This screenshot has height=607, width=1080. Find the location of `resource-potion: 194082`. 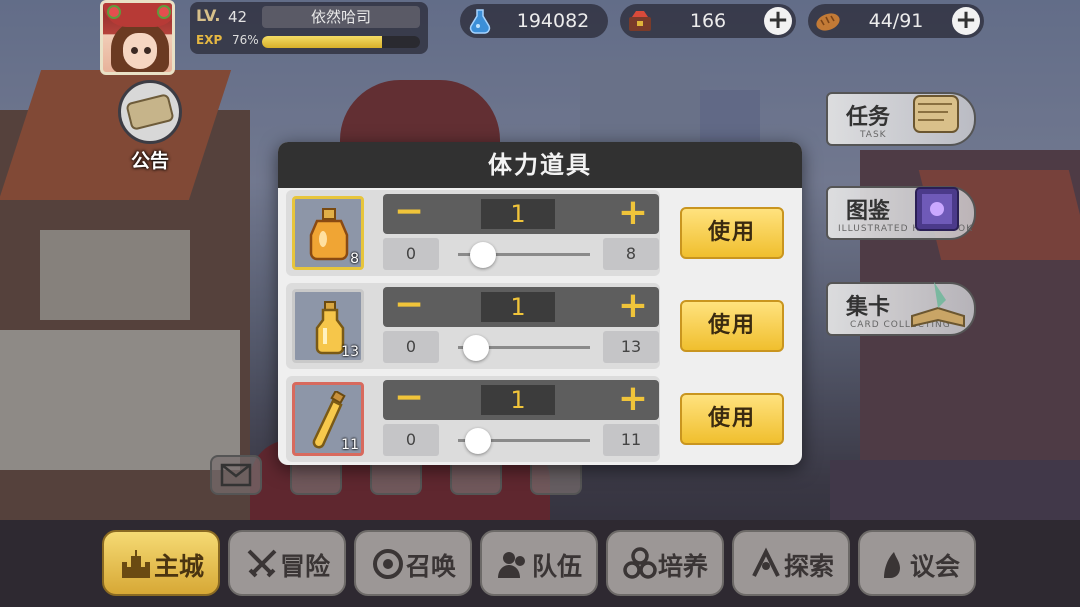

resource-potion: 194082 is located at coordinates (534, 21).